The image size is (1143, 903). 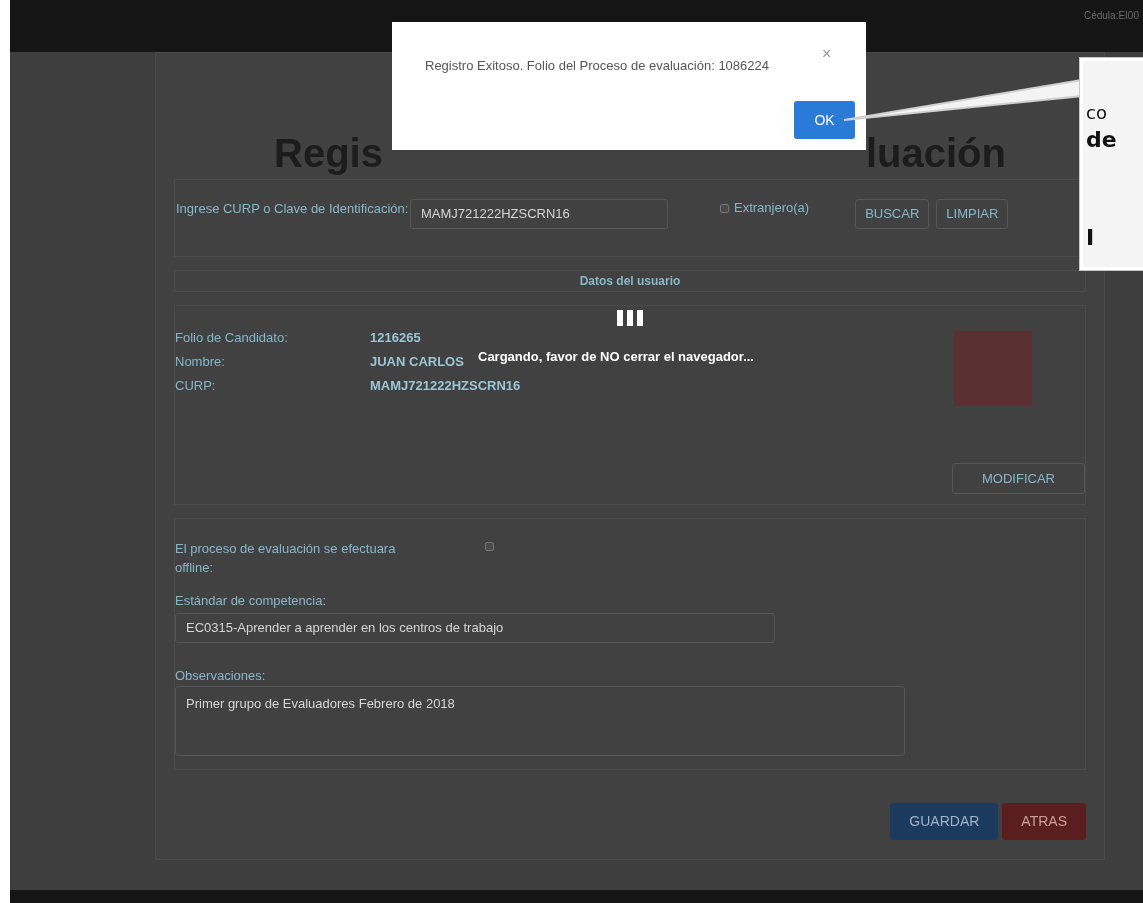 What do you see at coordinates (539, 214) in the screenshot?
I see `curp-field: MAMJ721222HZSCRN16` at bounding box center [539, 214].